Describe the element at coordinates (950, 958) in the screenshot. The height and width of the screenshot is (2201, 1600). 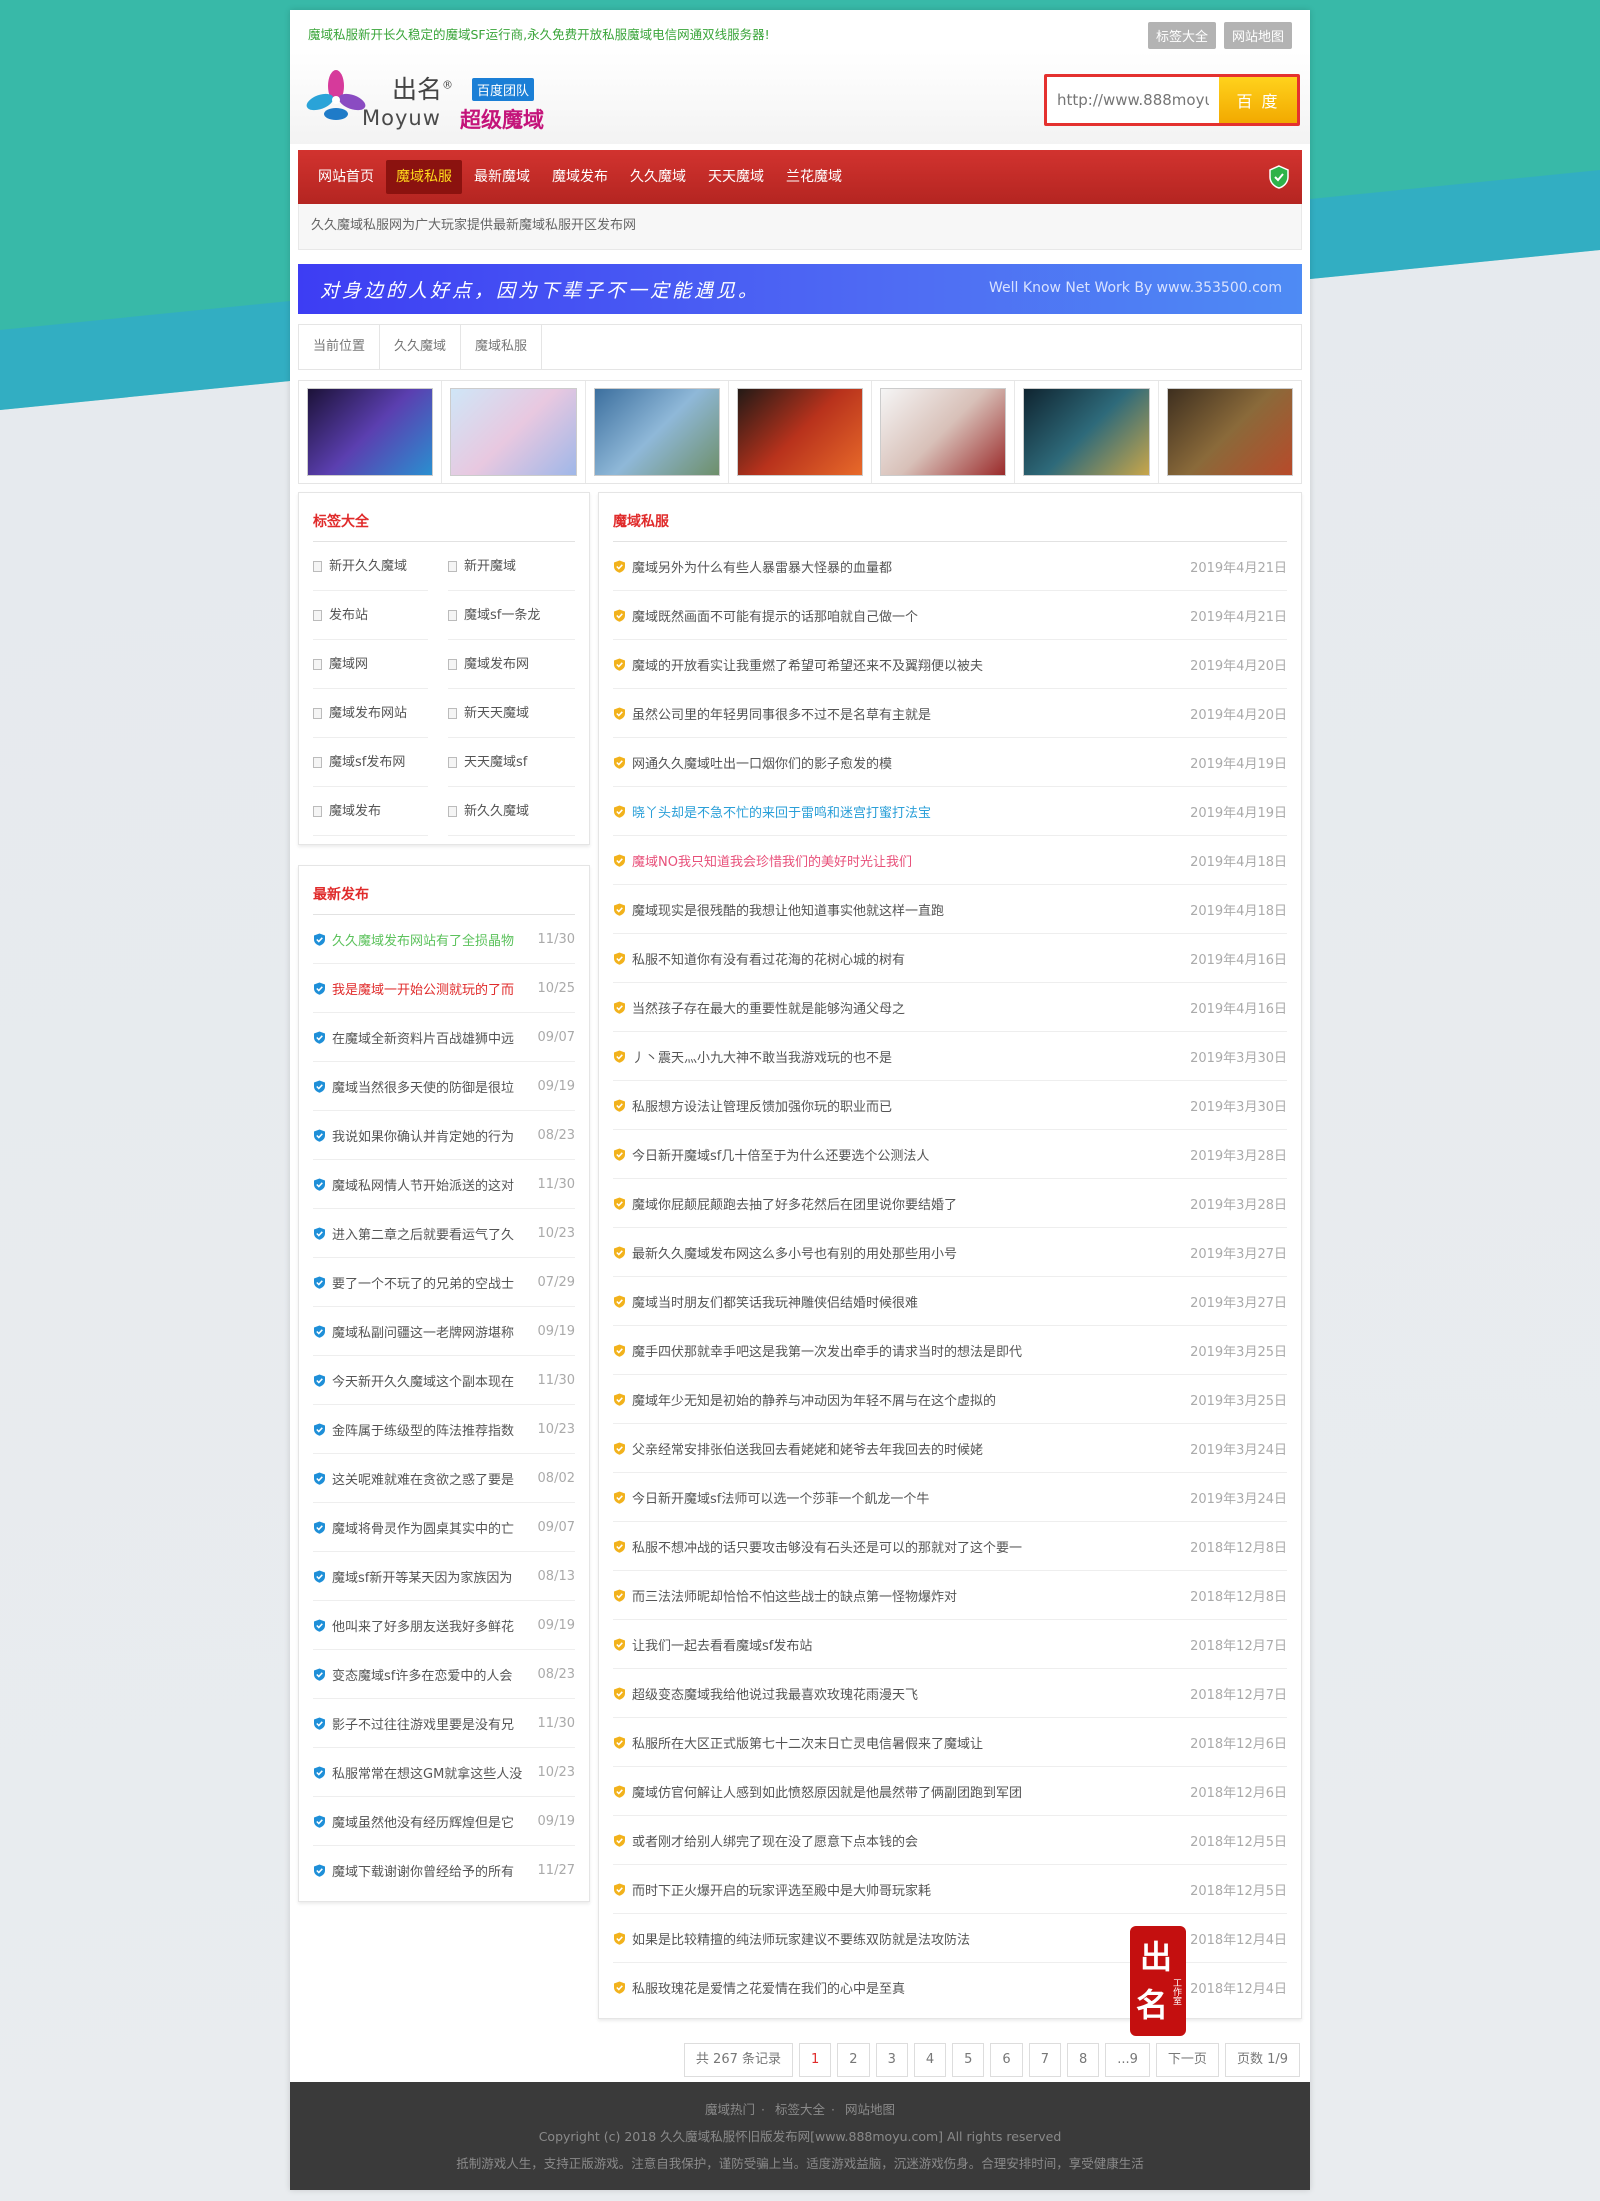
I see `article-item: 私服不知道你有没有看过花海的花树心城的树有 2019年4月16日` at that location.